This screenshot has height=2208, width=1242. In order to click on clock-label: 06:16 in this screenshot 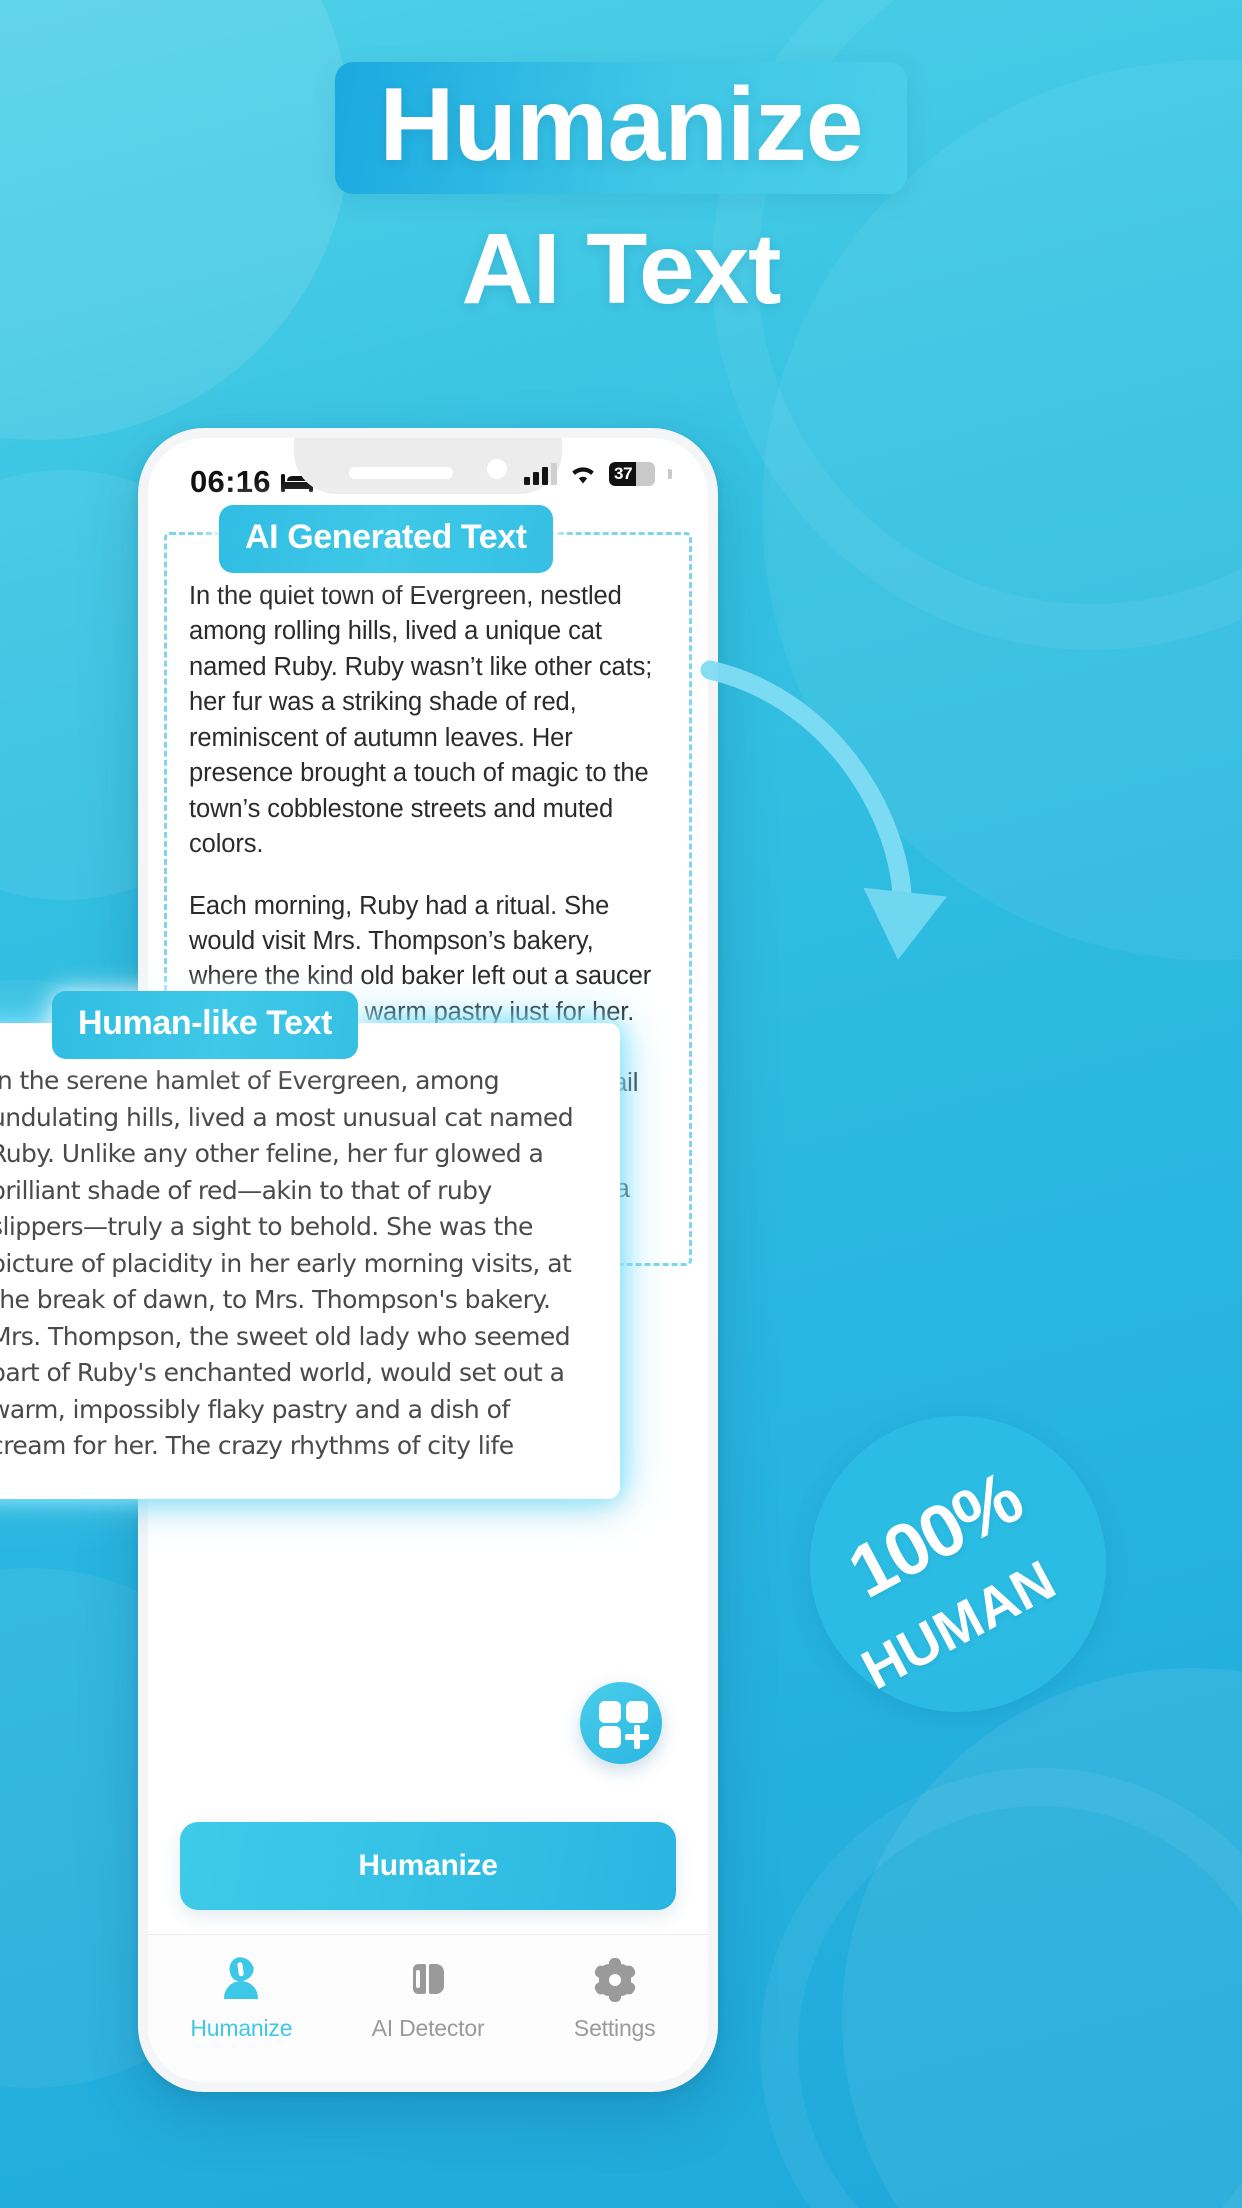, I will do `click(230, 481)`.